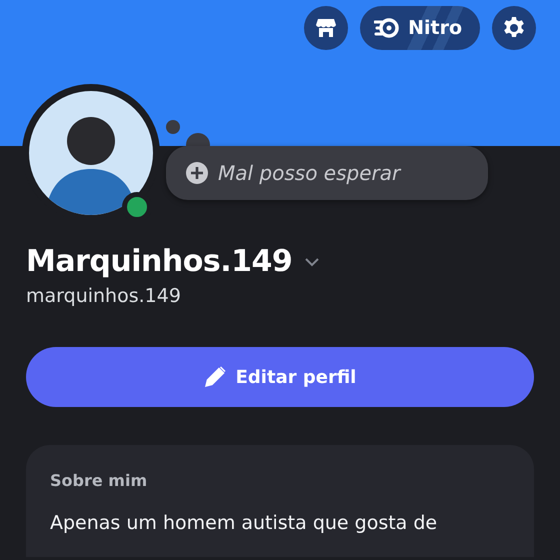 The height and width of the screenshot is (560, 560). I want to click on shop-button, so click(326, 28).